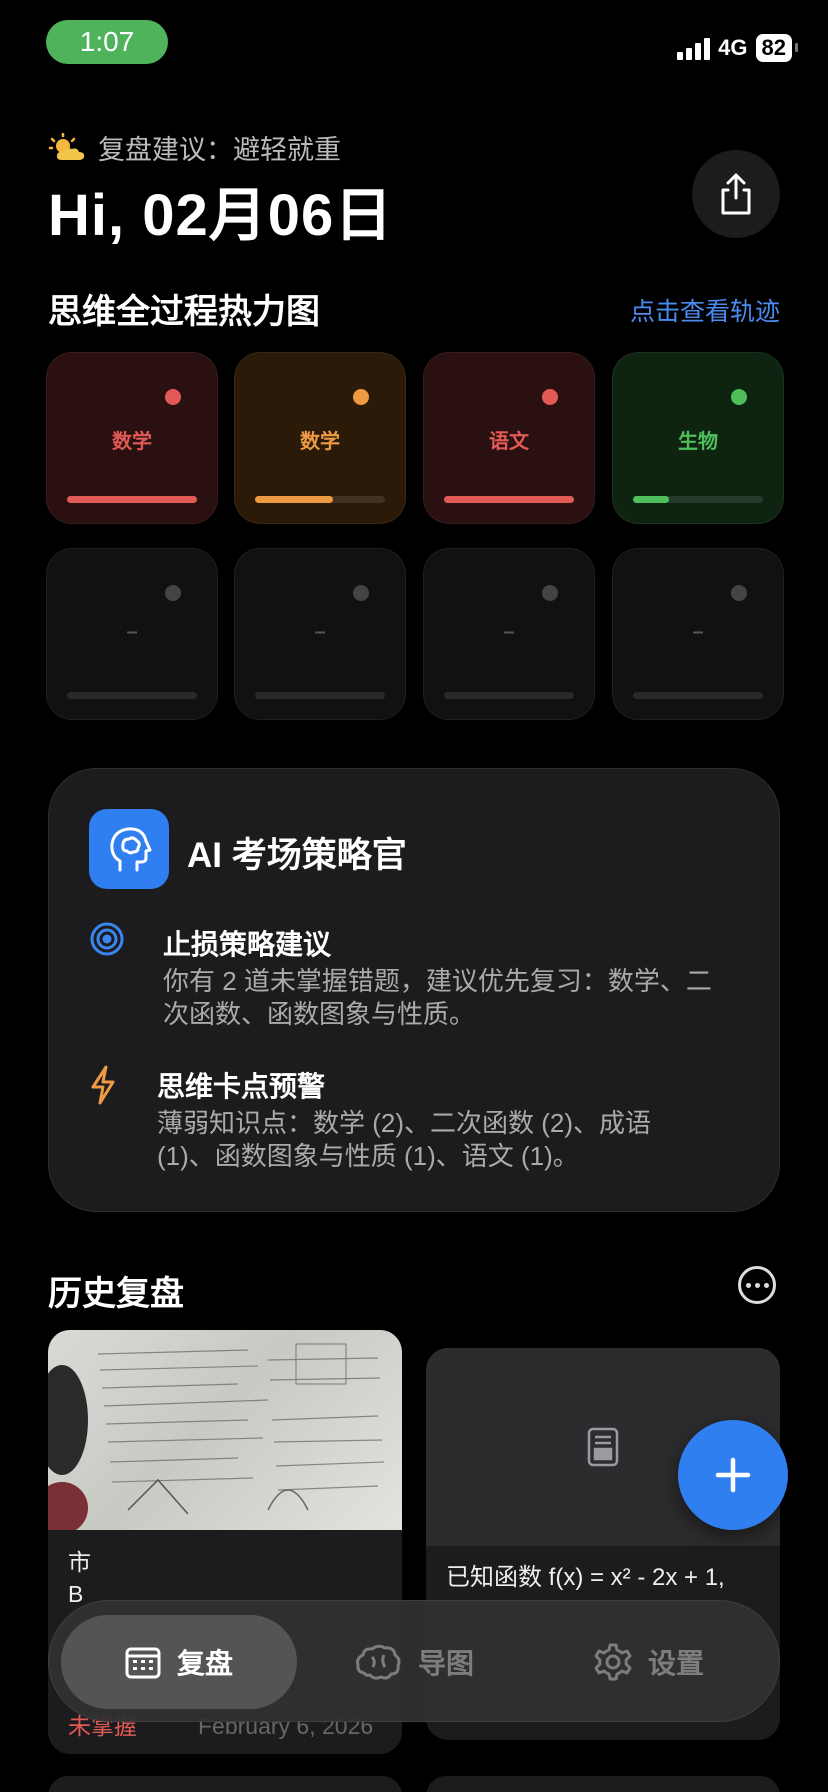 The height and width of the screenshot is (1792, 828). I want to click on share-button, so click(736, 194).